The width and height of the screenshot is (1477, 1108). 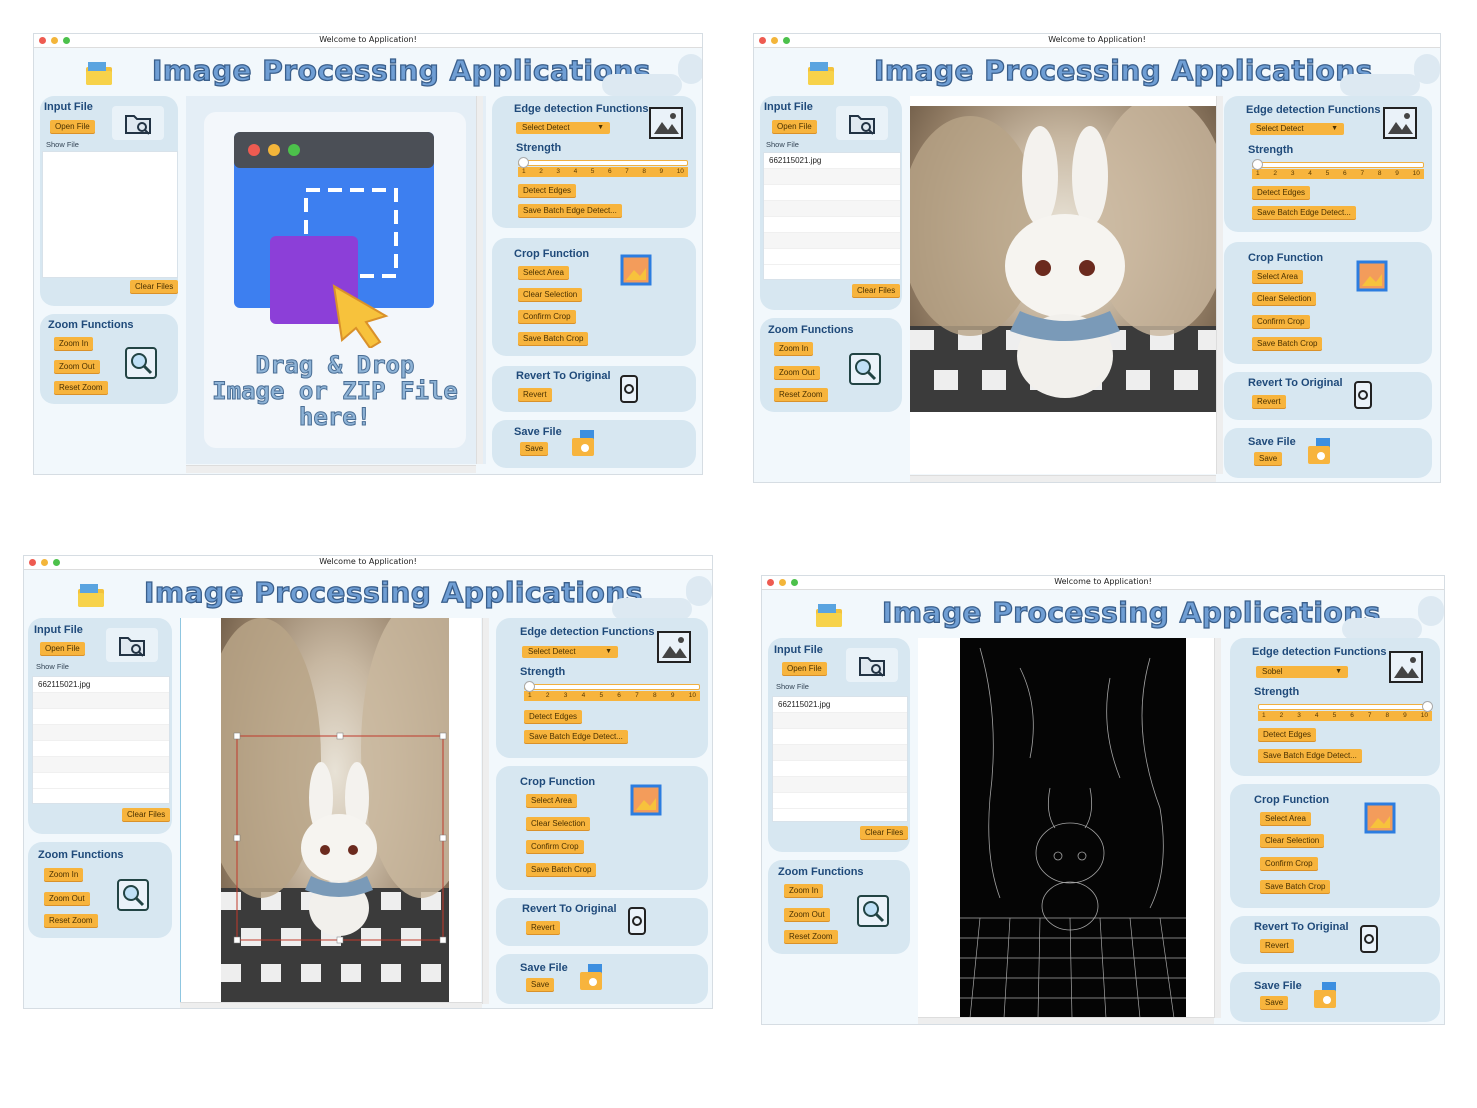 I want to click on drop-zone: Drag & Drop Image or ZIP File here!, so click(x=335, y=280).